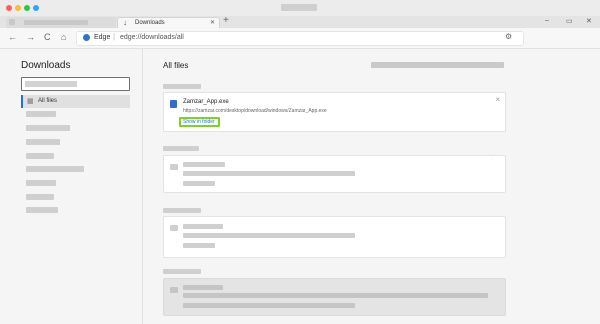 The height and width of the screenshot is (324, 600). I want to click on minimize-window-dot, so click(18, 8).